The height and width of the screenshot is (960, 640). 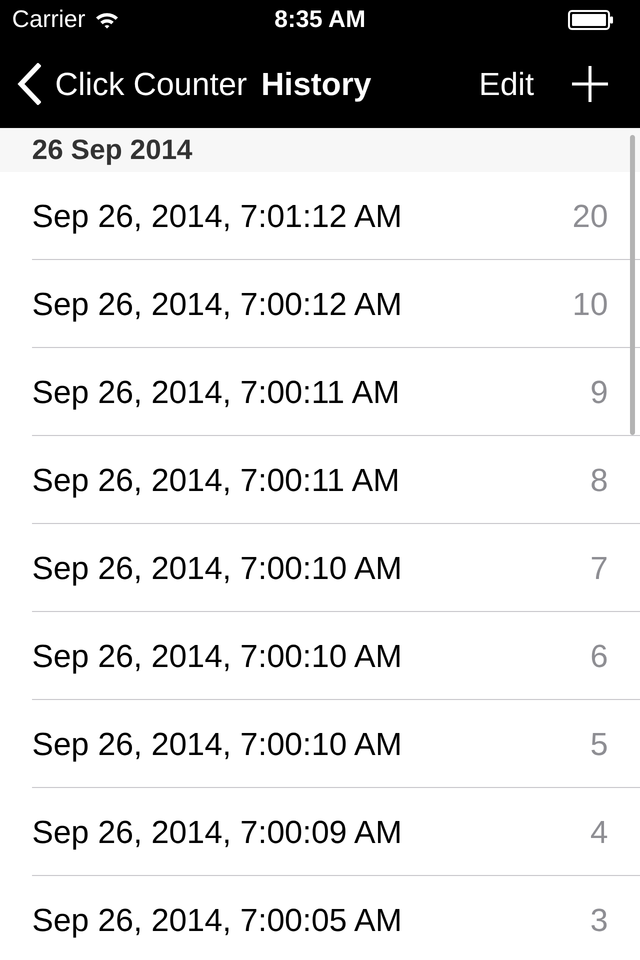 I want to click on click-count: 6, so click(x=599, y=656).